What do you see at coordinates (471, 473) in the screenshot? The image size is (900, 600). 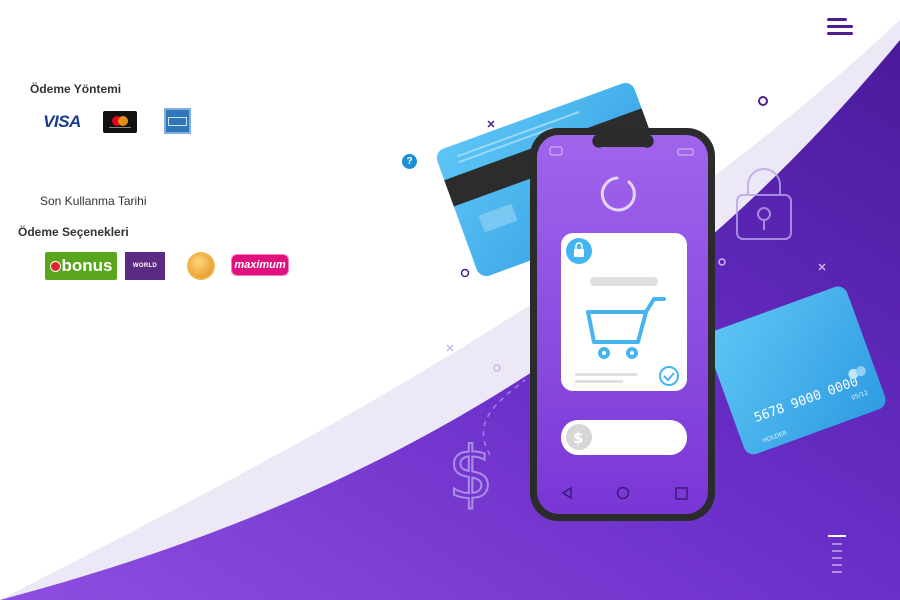 I see `dollar-sign-icon: $` at bounding box center [471, 473].